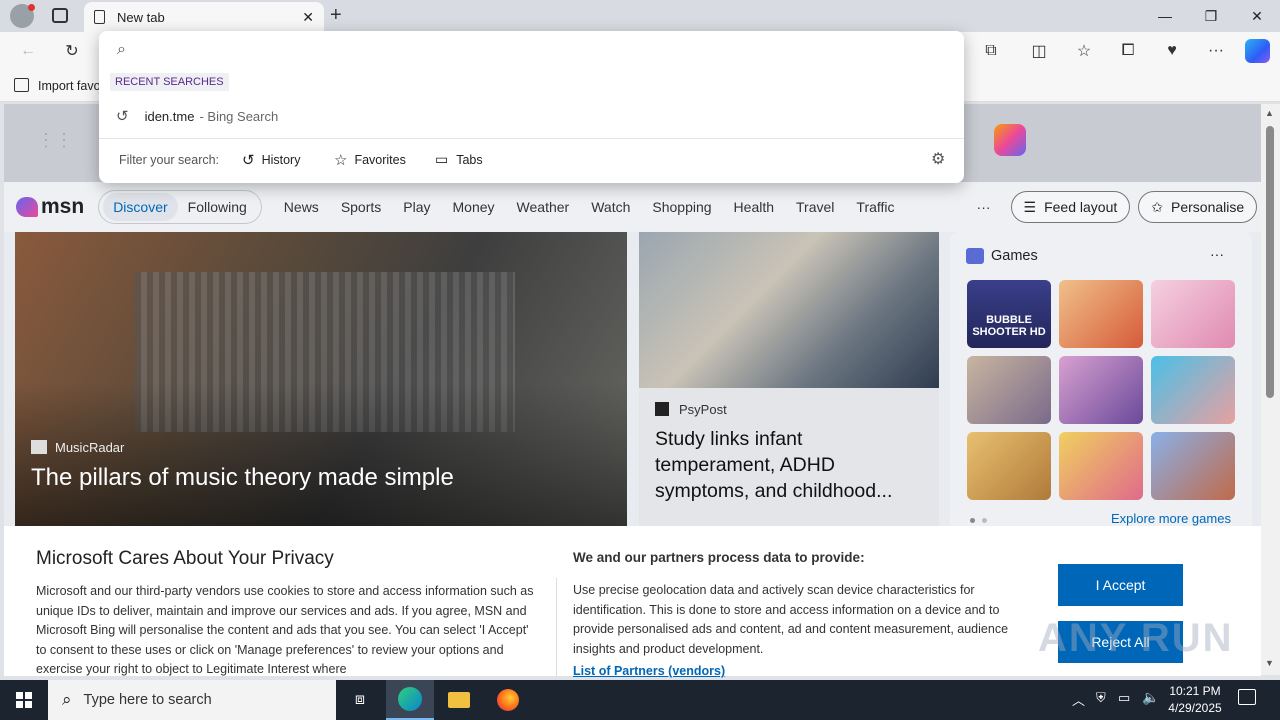 This screenshot has width=1280, height=720. I want to click on show-hidden-icons: ︿, so click(1078, 699).